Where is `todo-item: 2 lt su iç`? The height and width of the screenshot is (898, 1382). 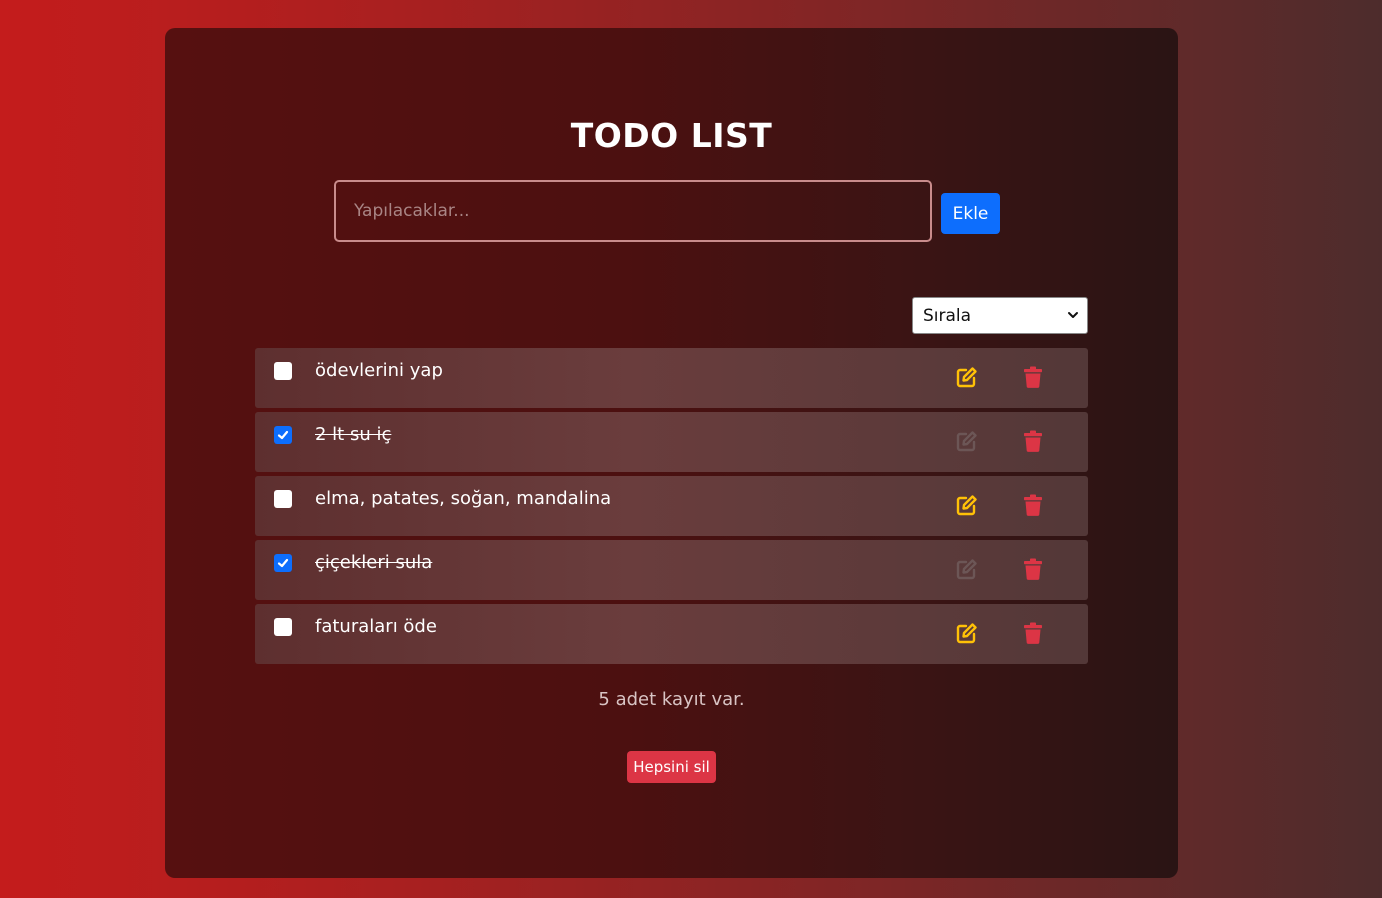
todo-item: 2 lt su iç is located at coordinates (671, 442).